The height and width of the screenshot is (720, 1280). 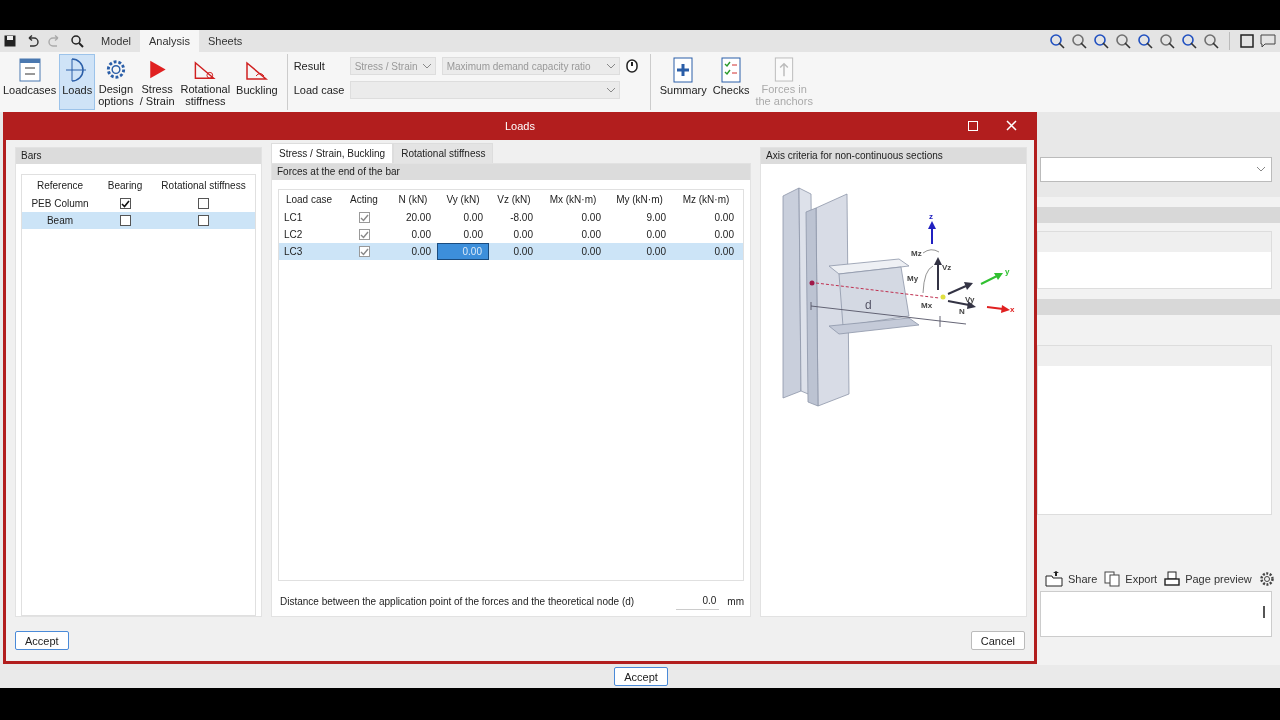 I want to click on ribbon-tool-button: Loads, so click(x=77, y=82).